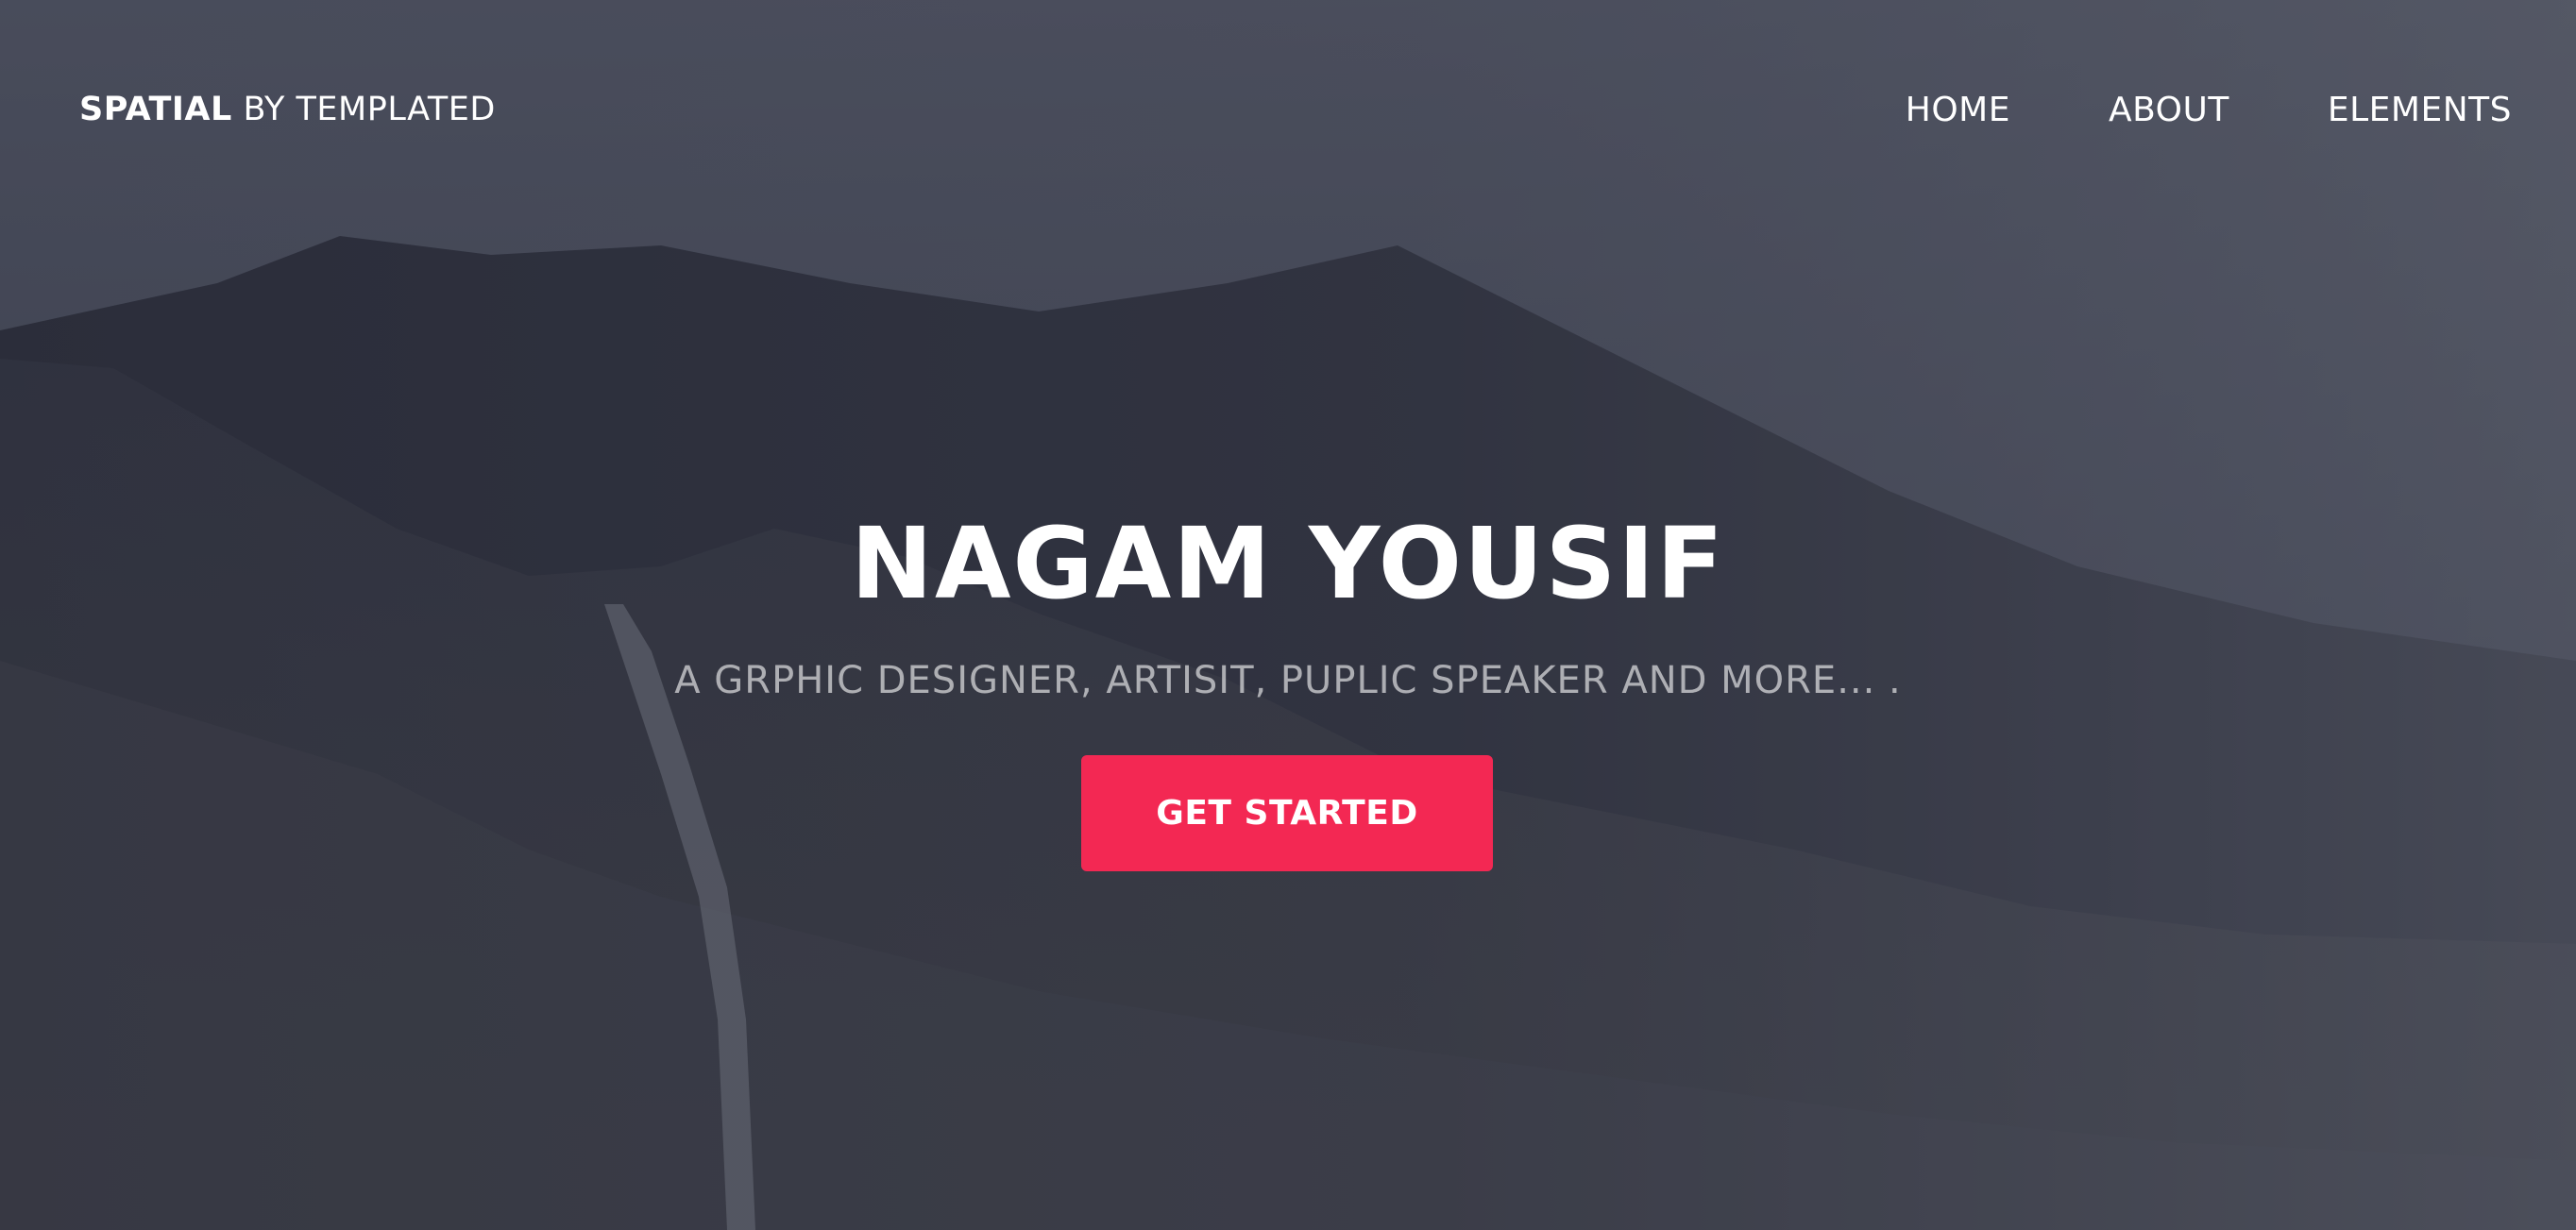  What do you see at coordinates (1958, 110) in the screenshot?
I see `nav-link-home: HOME` at bounding box center [1958, 110].